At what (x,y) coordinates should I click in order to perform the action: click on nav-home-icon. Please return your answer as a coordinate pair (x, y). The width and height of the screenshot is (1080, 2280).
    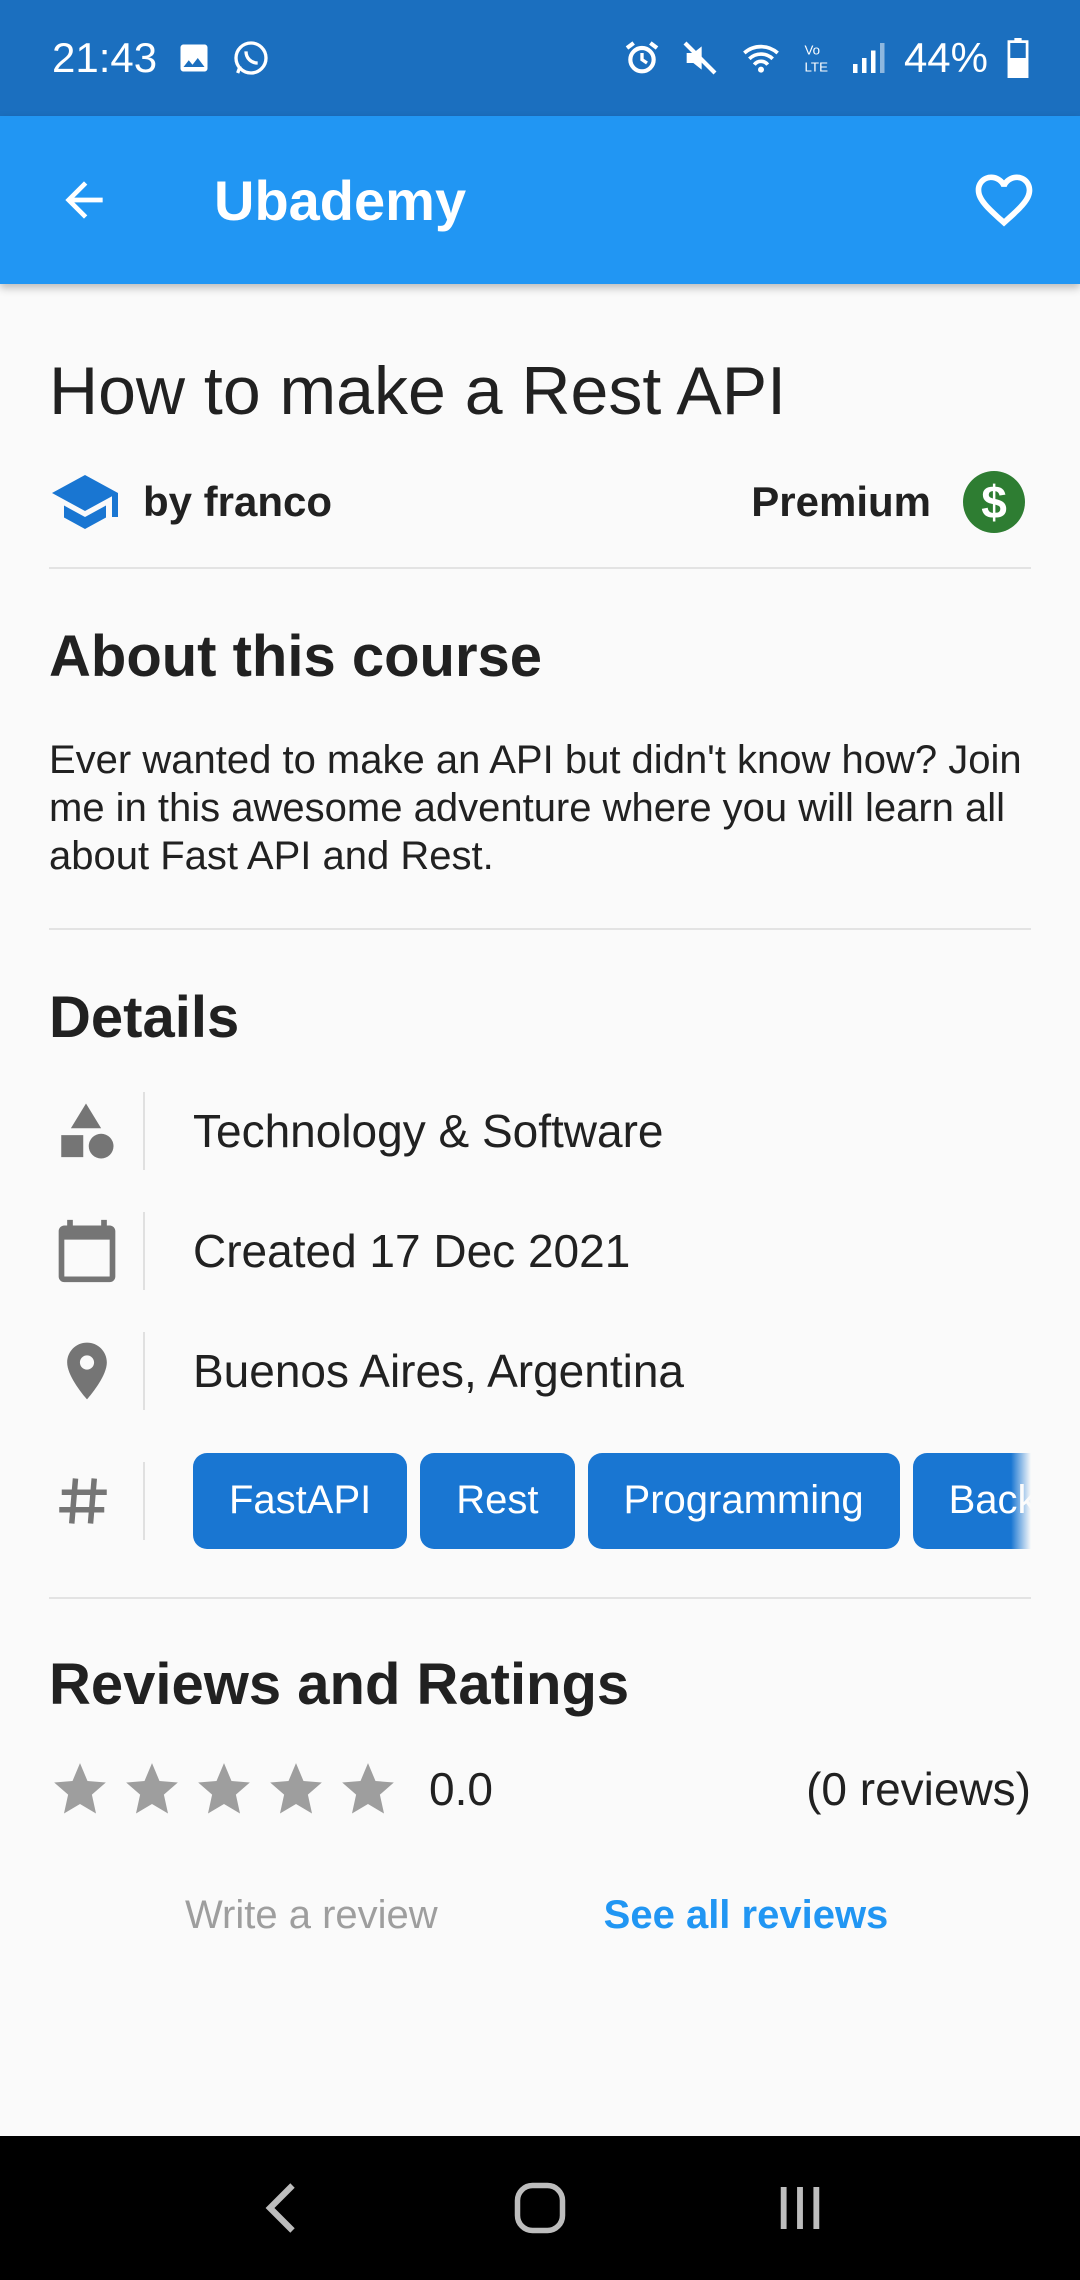
    Looking at the image, I should click on (540, 2208).